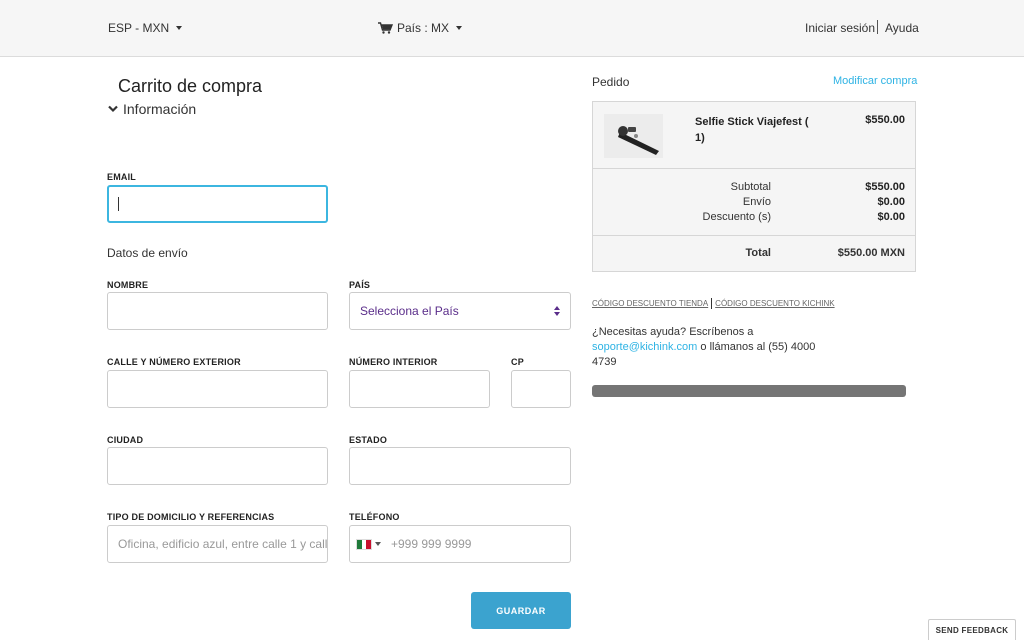  Describe the element at coordinates (885, 187) in the screenshot. I see `subtotal-value: $550.00` at that location.